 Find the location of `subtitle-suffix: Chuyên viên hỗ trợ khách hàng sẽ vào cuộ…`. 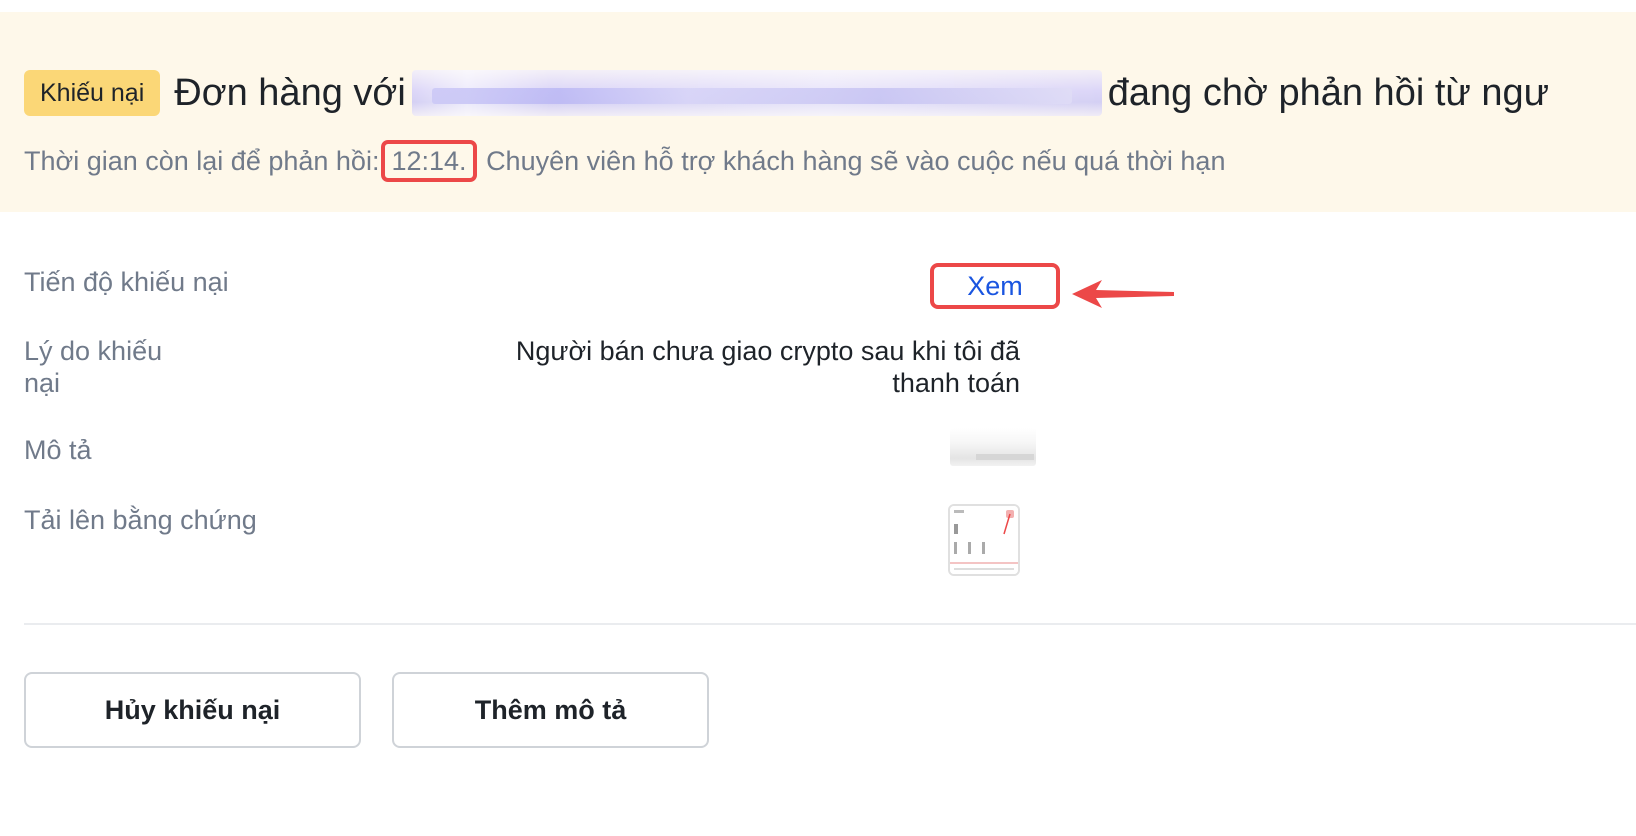

subtitle-suffix: Chuyên viên hỗ trợ khách hàng sẽ vào cuộ… is located at coordinates (856, 161).